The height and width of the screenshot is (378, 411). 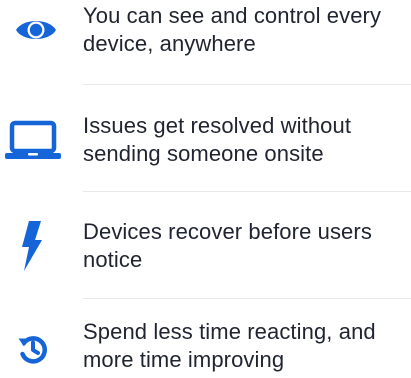 What do you see at coordinates (227, 245) in the screenshot?
I see `feature-text: Devices recover before users notice` at bounding box center [227, 245].